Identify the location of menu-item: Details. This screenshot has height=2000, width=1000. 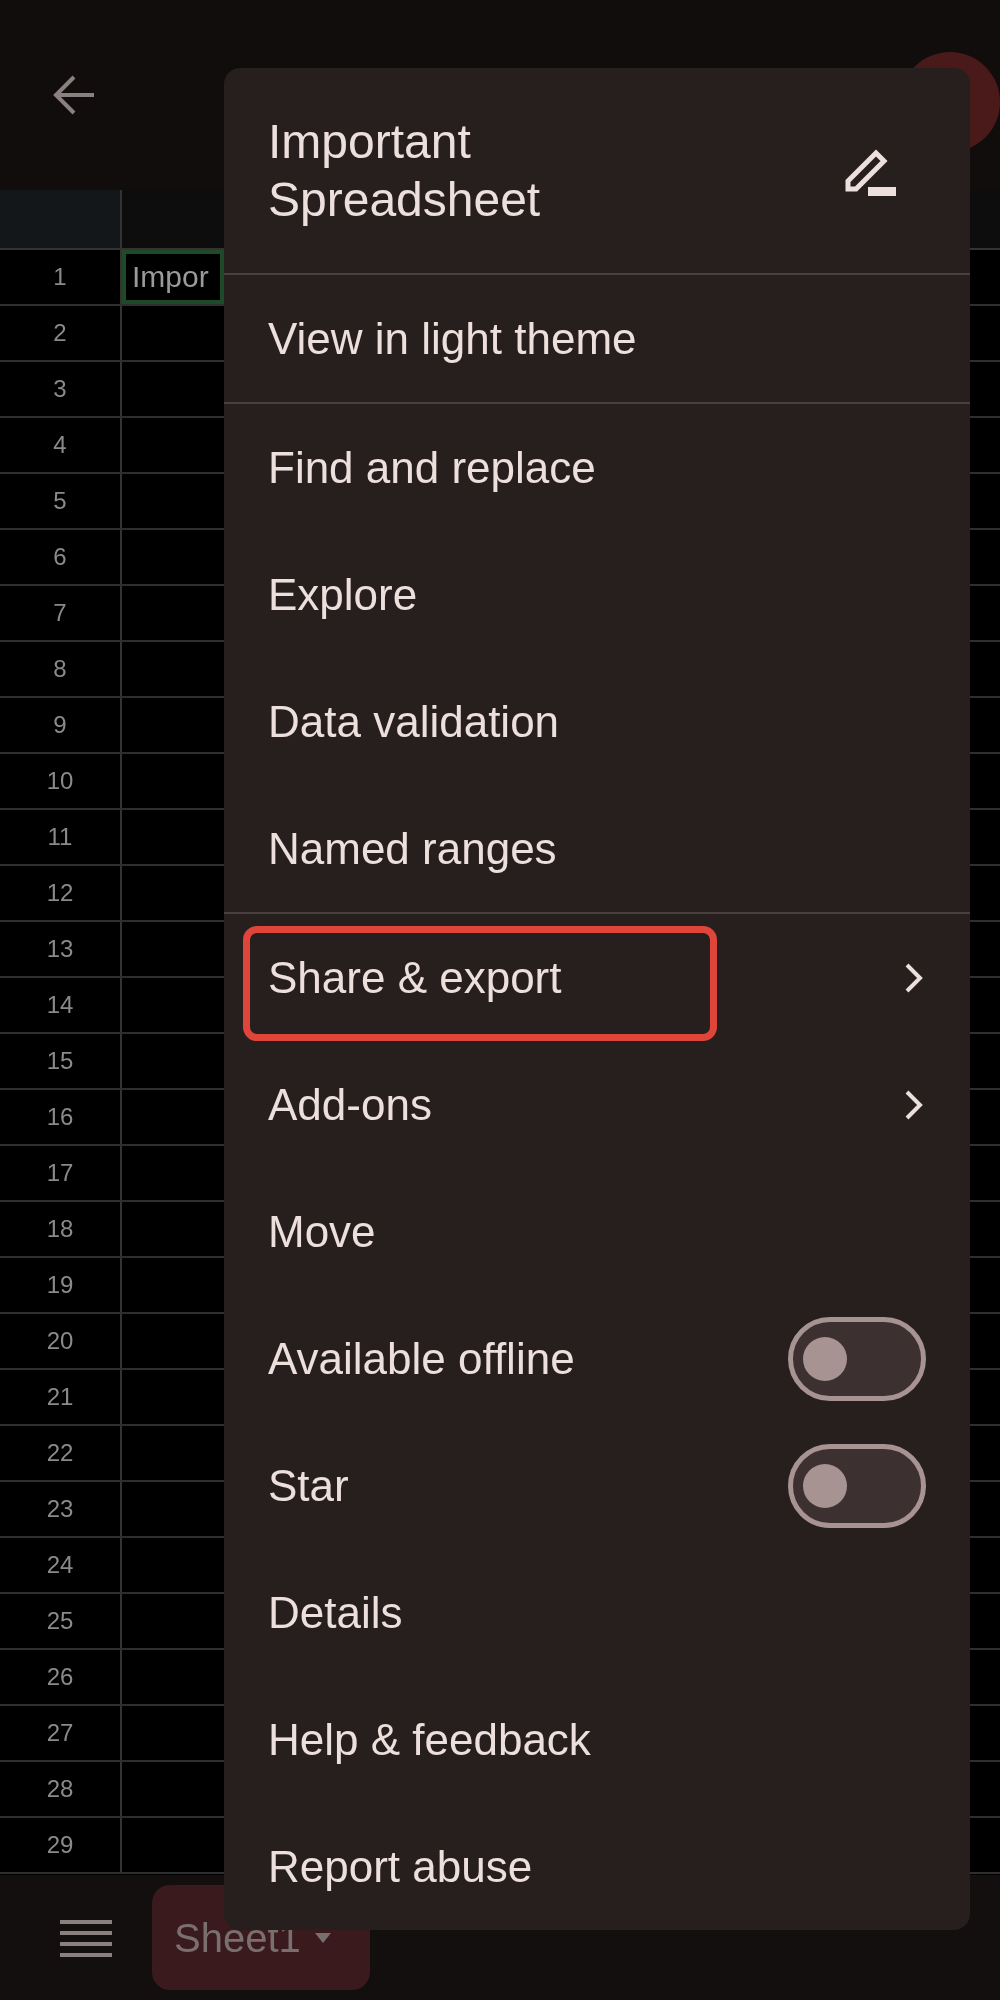
(335, 1612).